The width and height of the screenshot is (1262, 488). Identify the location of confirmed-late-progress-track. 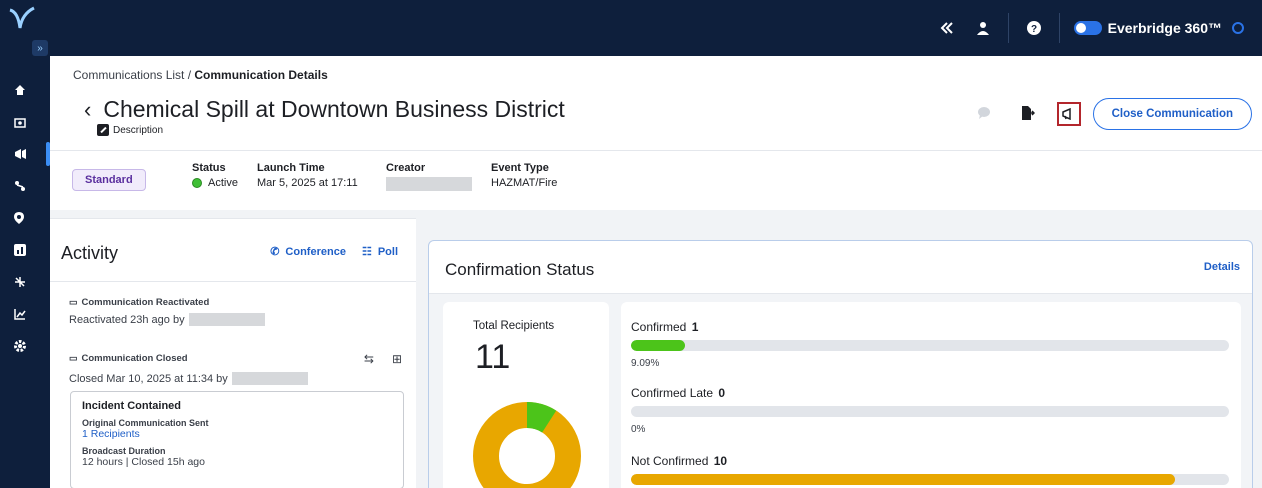
(930, 411).